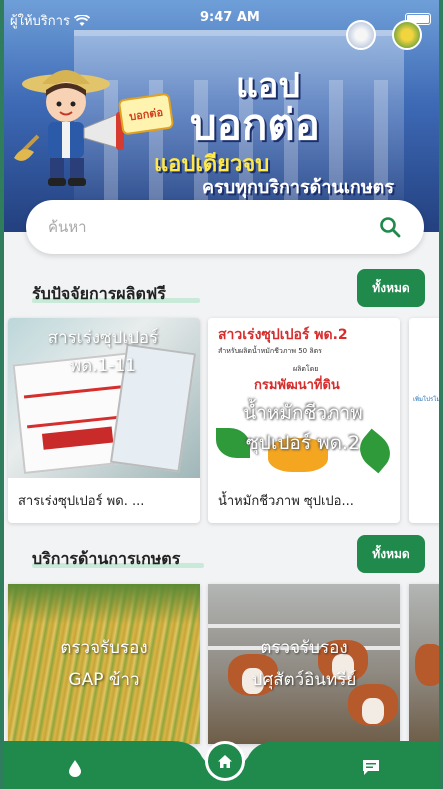 This screenshot has width=443, height=789. I want to click on search-input, so click(198, 227).